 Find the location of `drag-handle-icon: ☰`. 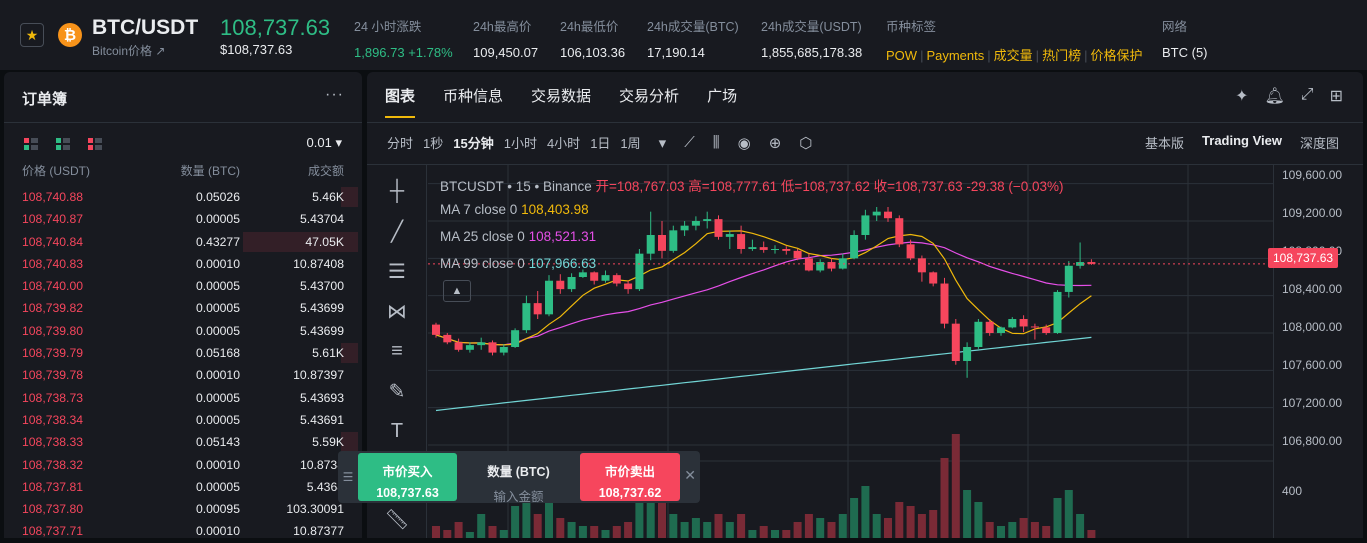

drag-handle-icon: ☰ is located at coordinates (348, 477).